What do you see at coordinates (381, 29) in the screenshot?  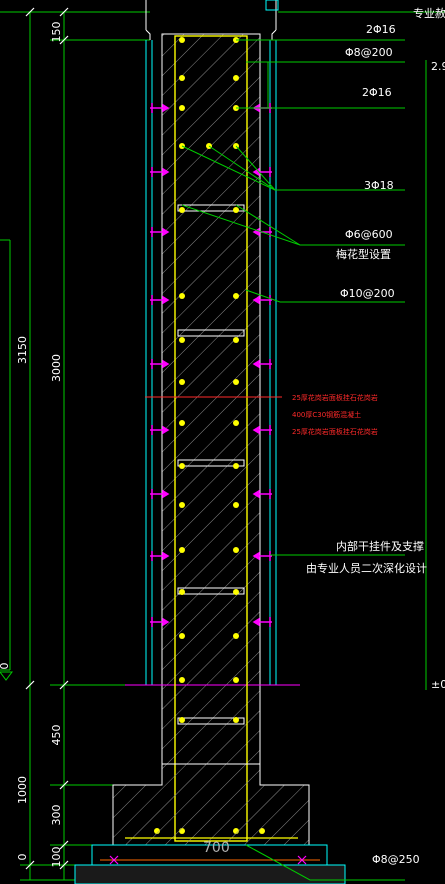 I see `label-2phi16-top: 2Φ16` at bounding box center [381, 29].